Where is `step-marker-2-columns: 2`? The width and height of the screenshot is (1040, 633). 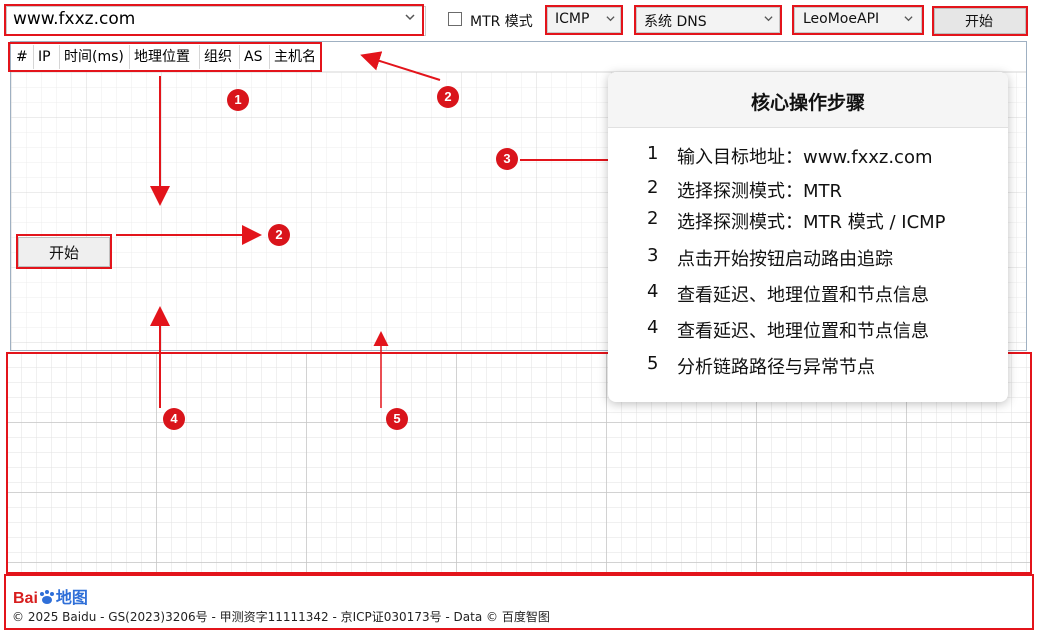 step-marker-2-columns: 2 is located at coordinates (448, 97).